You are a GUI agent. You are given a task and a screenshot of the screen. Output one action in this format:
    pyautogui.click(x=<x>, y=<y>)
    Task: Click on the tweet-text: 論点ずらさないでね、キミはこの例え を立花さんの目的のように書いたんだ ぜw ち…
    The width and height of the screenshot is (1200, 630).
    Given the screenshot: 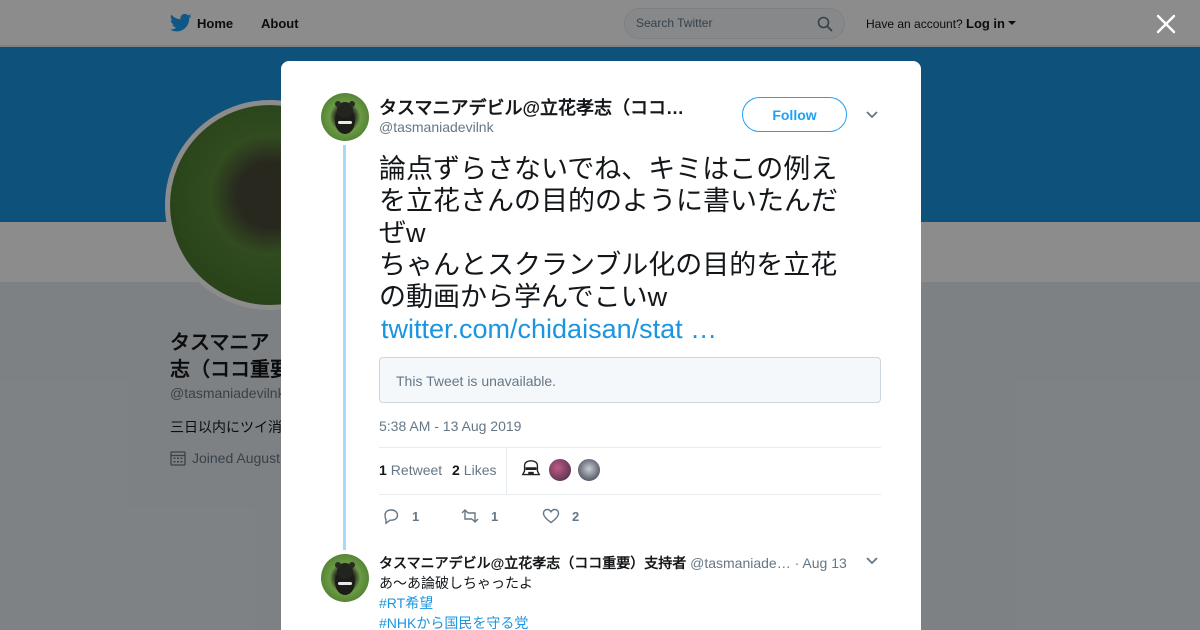 What is the action you would take?
    pyautogui.click(x=608, y=233)
    